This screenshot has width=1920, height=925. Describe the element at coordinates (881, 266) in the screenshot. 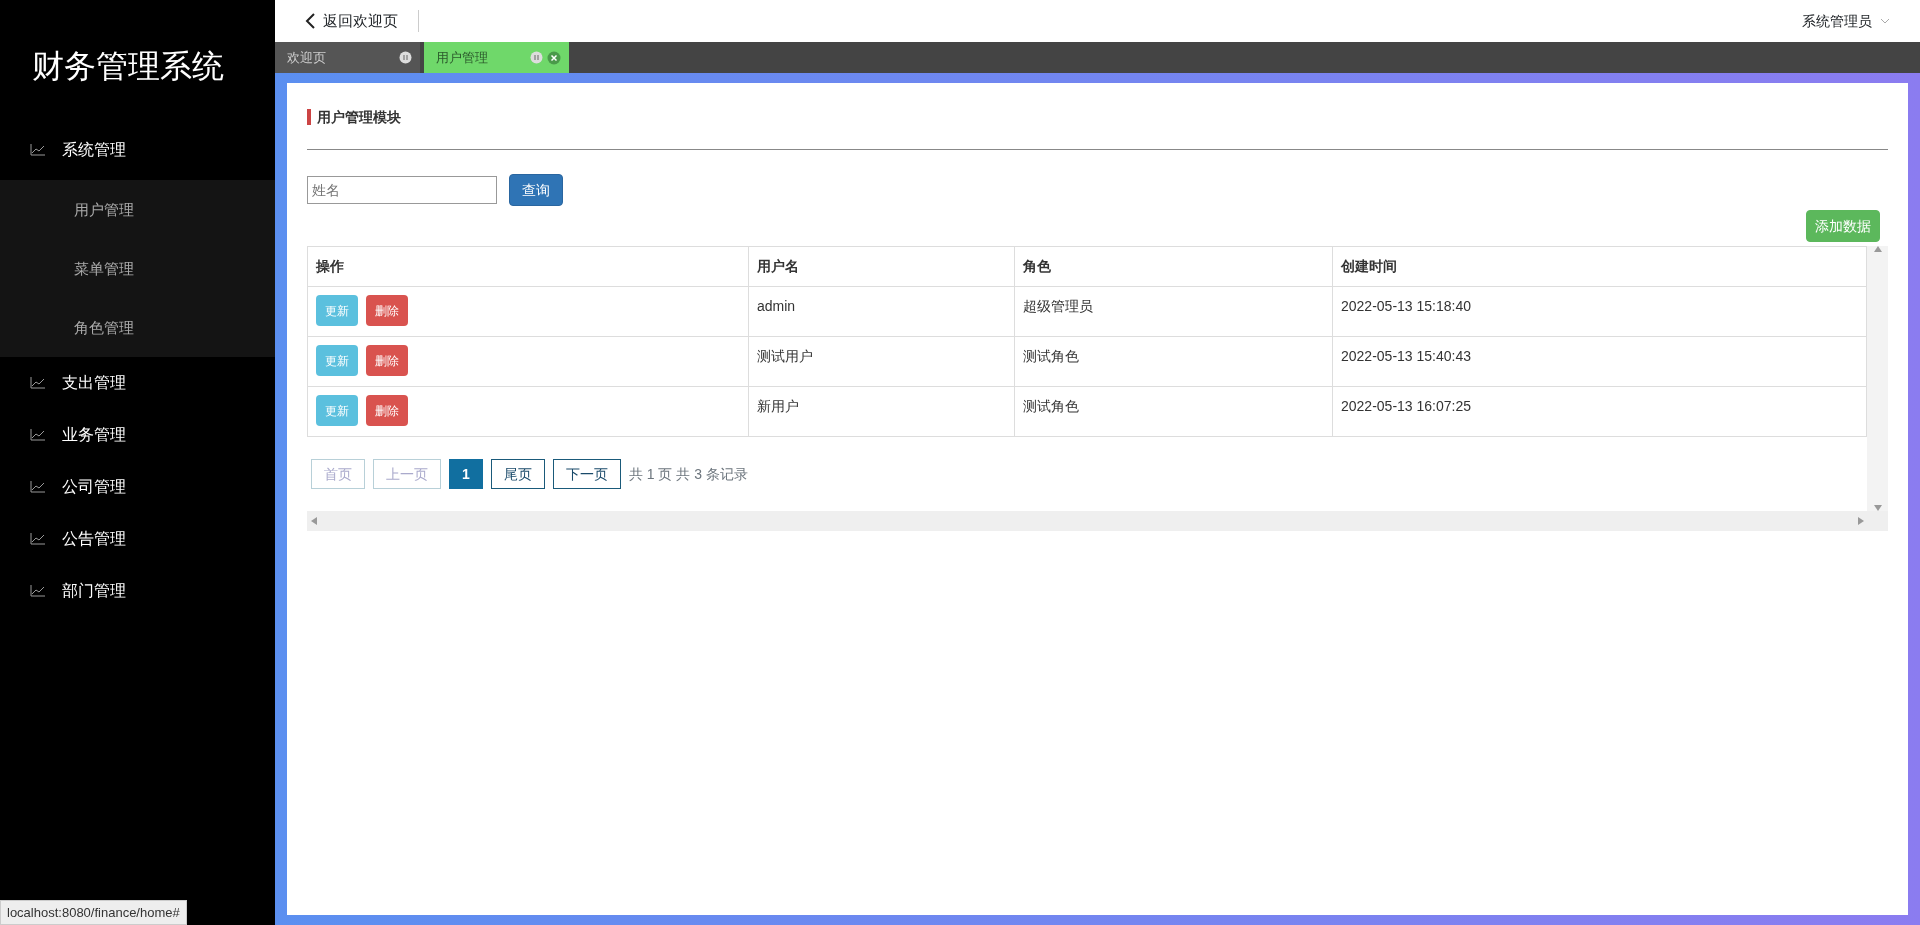

I see `column-header: 用户名` at that location.